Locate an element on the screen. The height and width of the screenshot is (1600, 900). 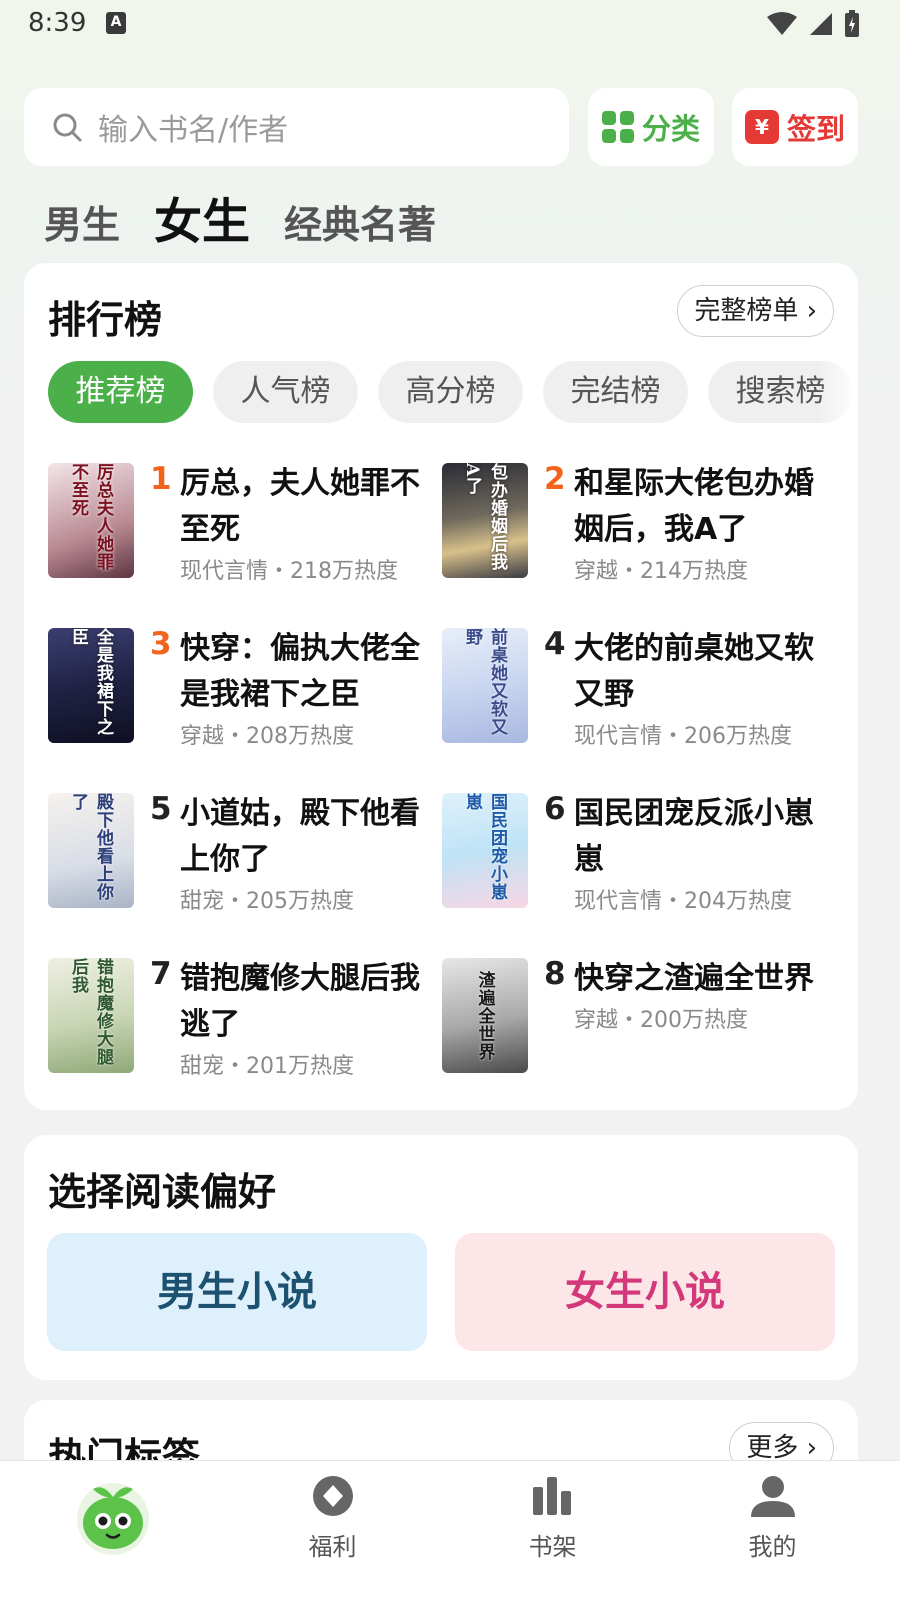
signin-label: 签到 is located at coordinates (815, 129).